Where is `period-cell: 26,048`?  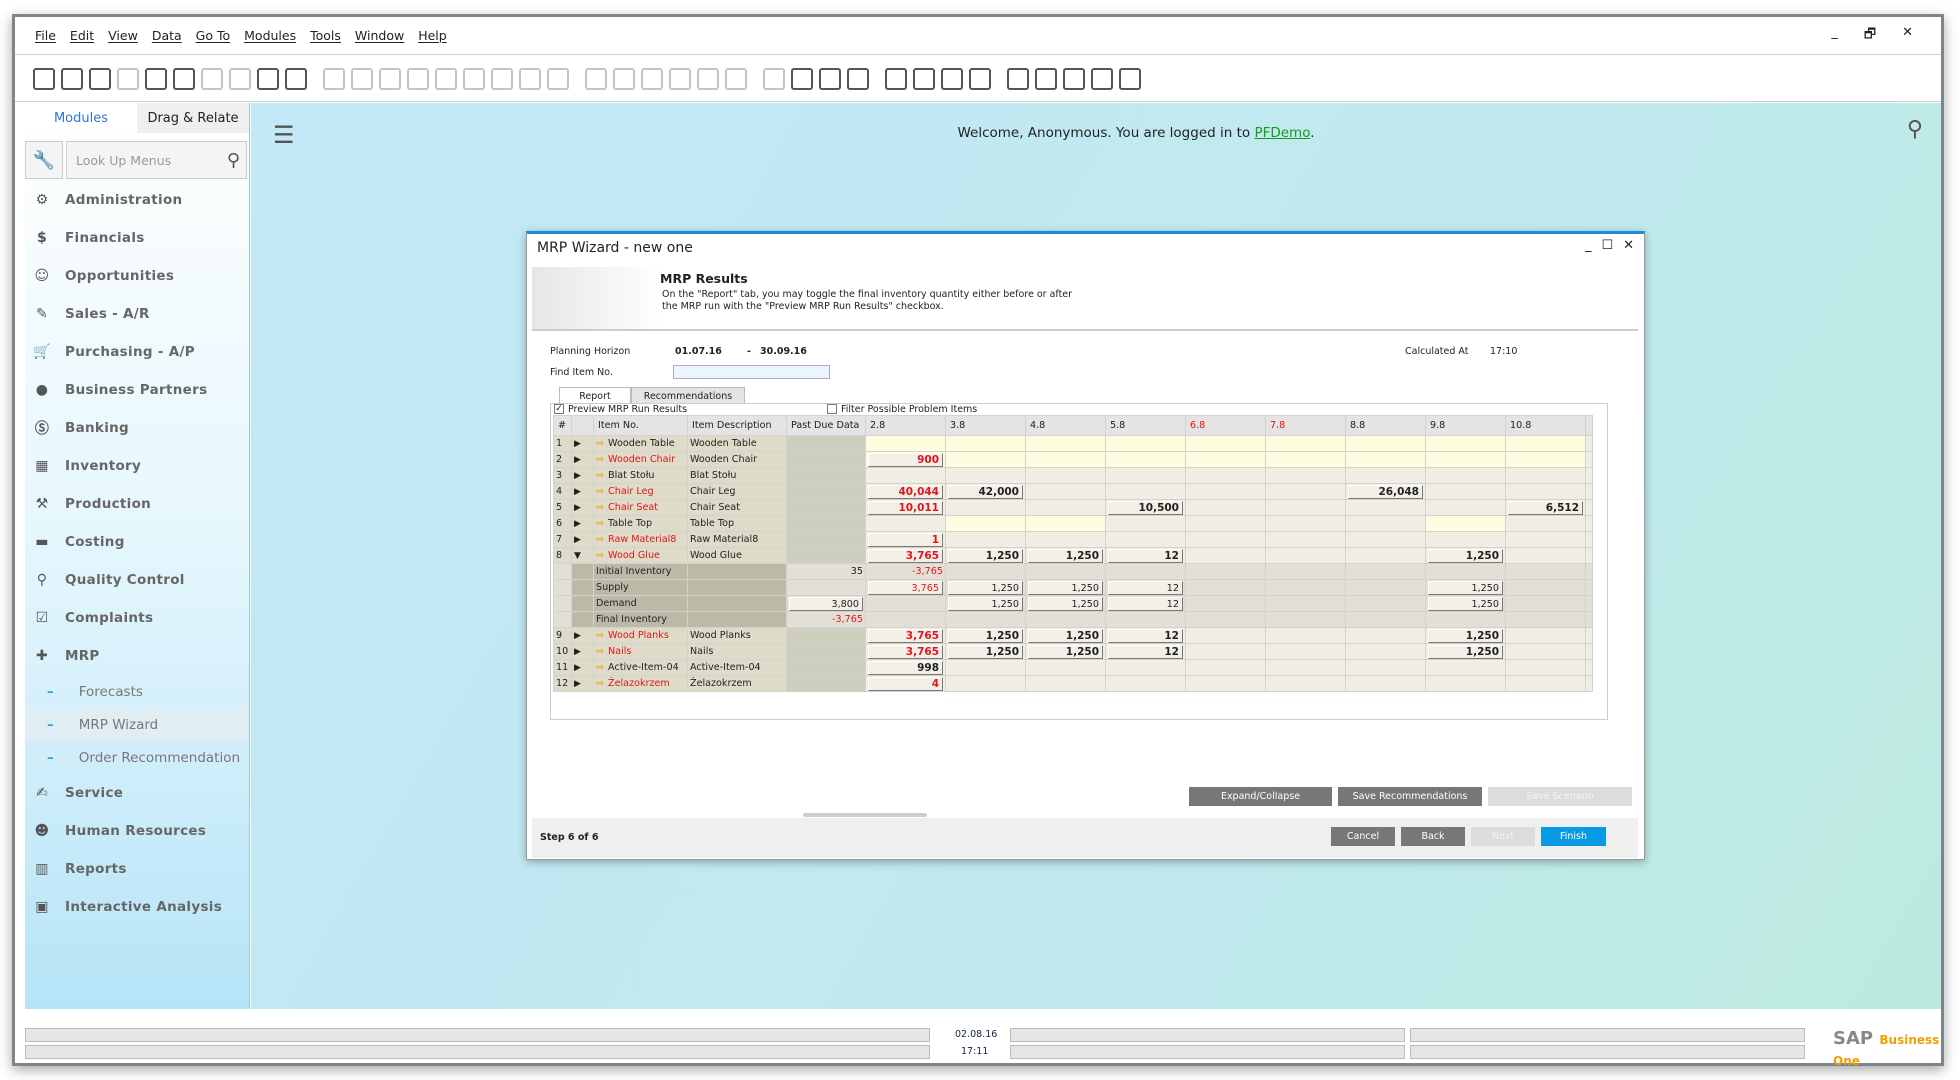 period-cell: 26,048 is located at coordinates (1385, 491).